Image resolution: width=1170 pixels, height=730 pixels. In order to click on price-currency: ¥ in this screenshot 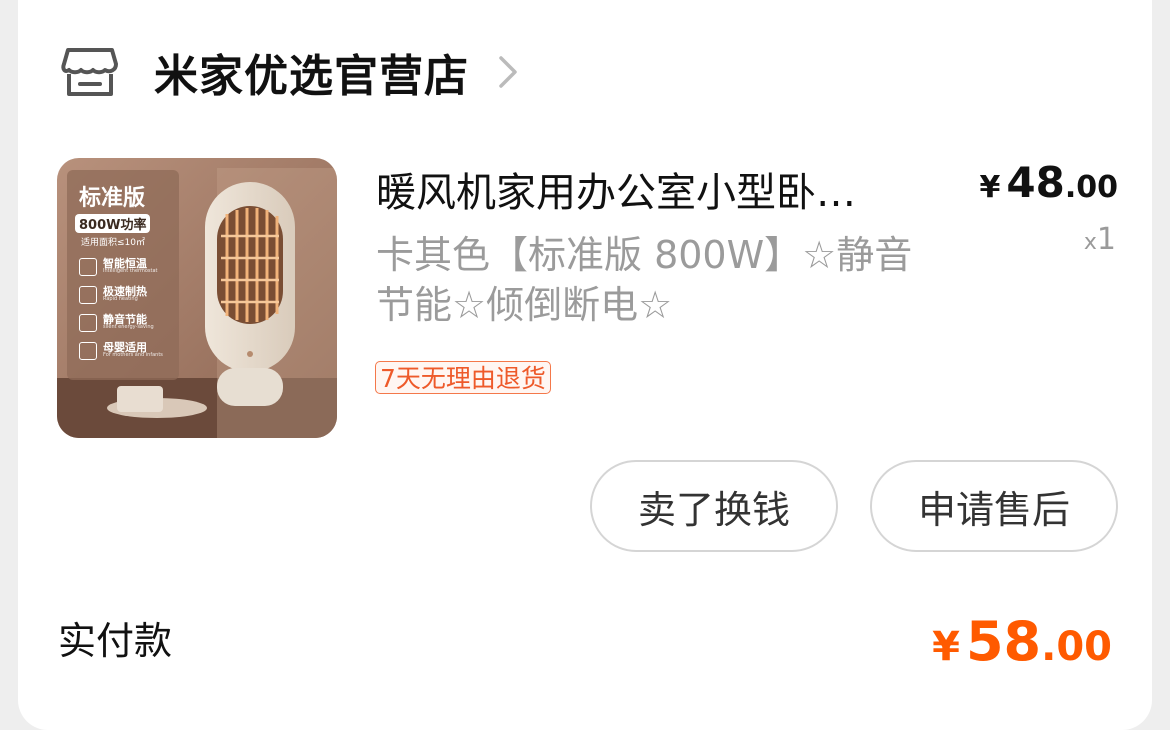, I will do `click(990, 187)`.